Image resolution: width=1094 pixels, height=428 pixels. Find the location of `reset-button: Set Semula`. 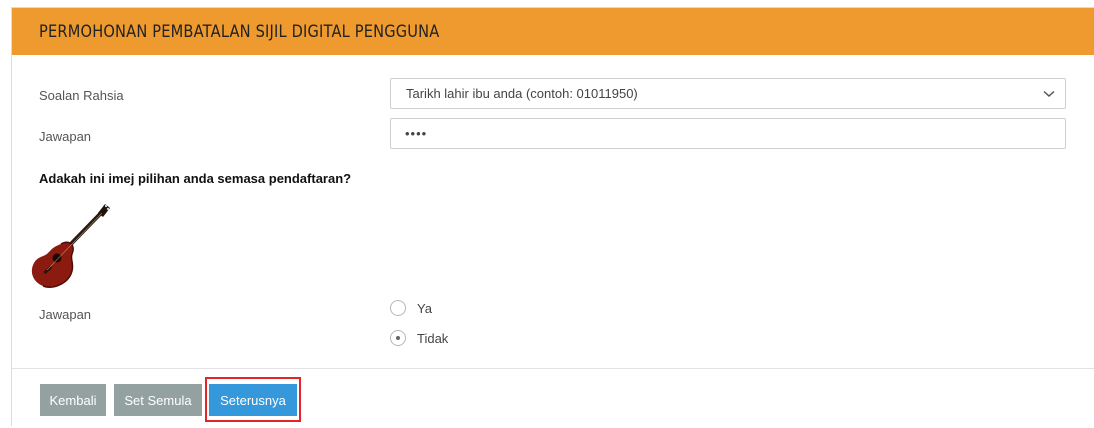

reset-button: Set Semula is located at coordinates (158, 400).